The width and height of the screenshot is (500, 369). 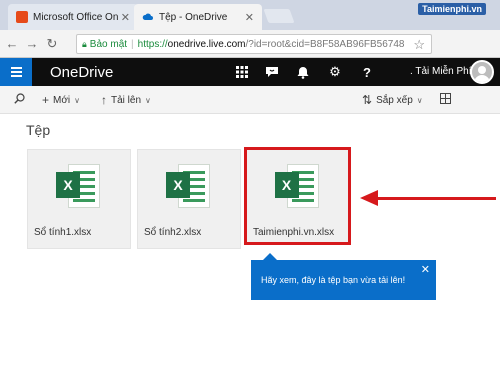 What do you see at coordinates (46, 100) in the screenshot?
I see `plus-icon: +` at bounding box center [46, 100].